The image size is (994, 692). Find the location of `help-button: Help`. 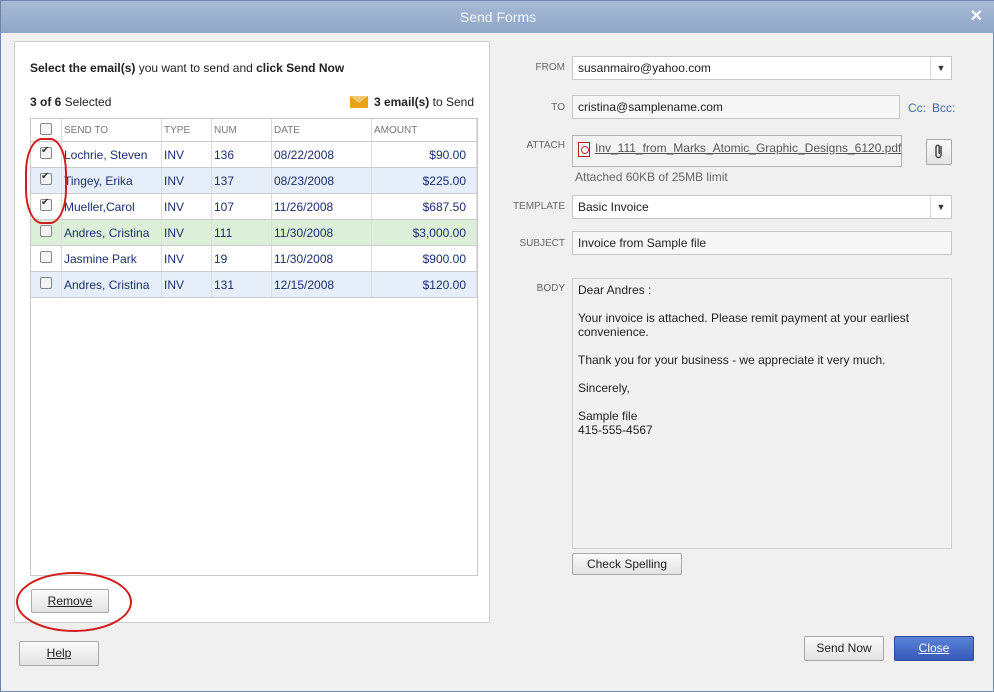

help-button: Help is located at coordinates (59, 653).